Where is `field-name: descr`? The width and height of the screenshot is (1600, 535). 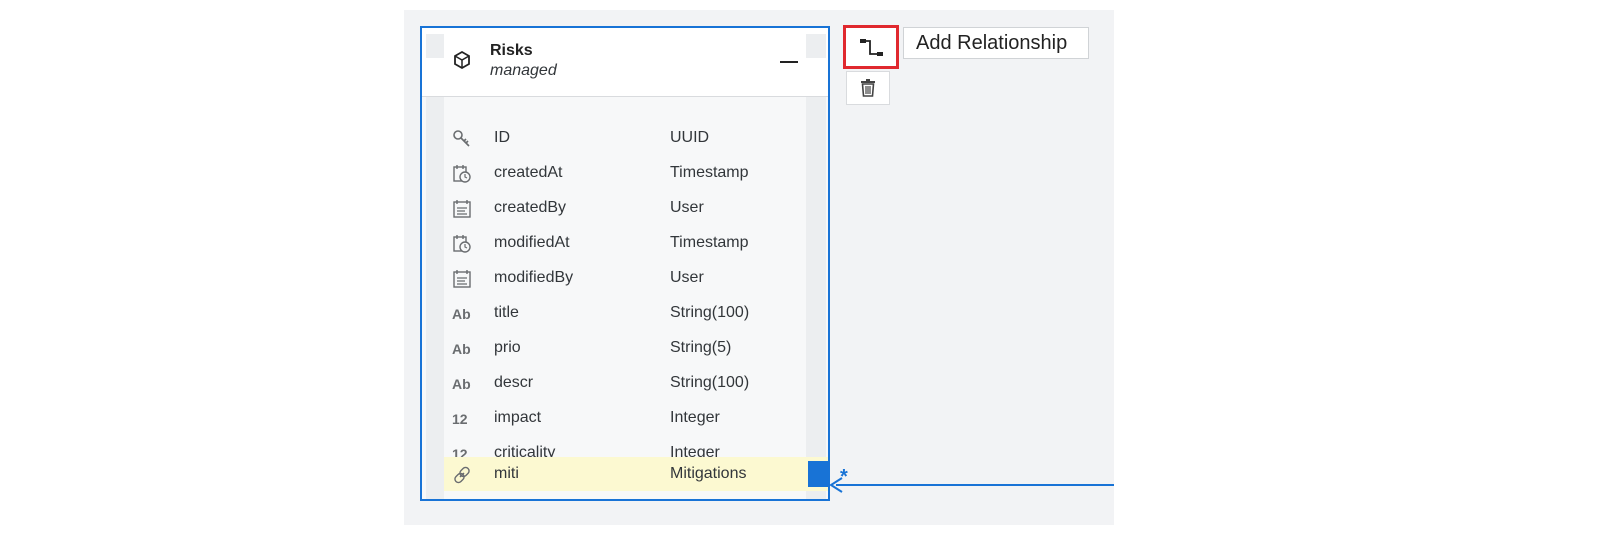 field-name: descr is located at coordinates (514, 382).